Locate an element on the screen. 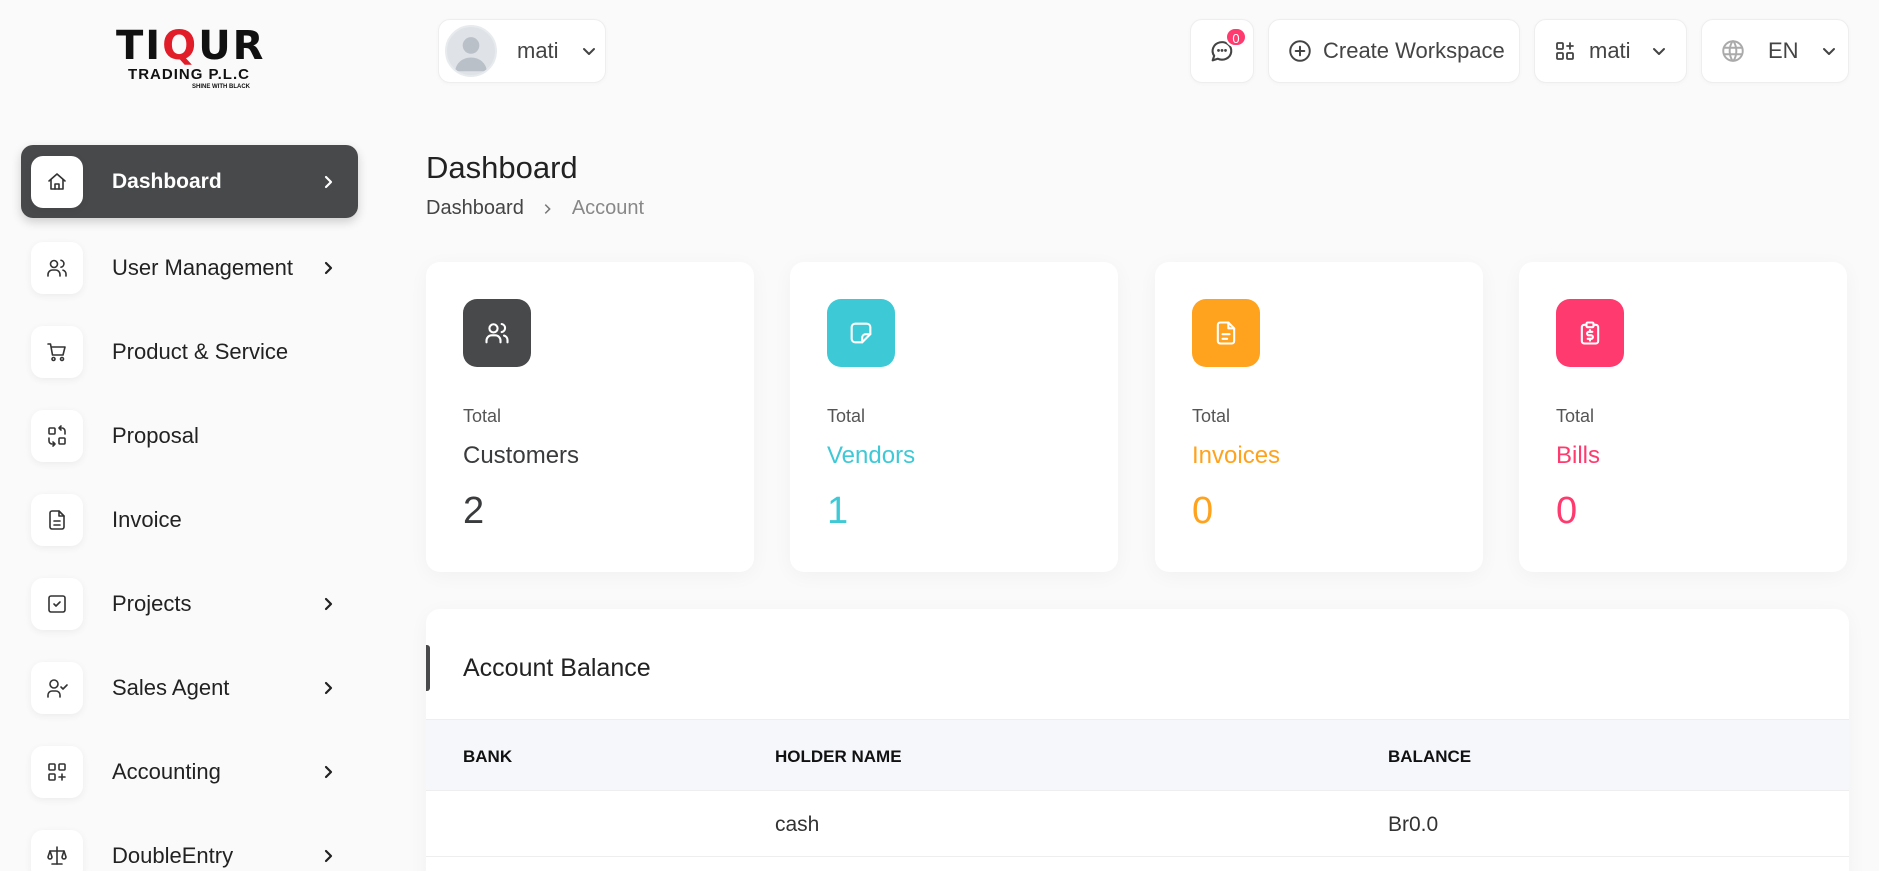 The height and width of the screenshot is (871, 1879). workspace-dropdown: mati is located at coordinates (1610, 51).